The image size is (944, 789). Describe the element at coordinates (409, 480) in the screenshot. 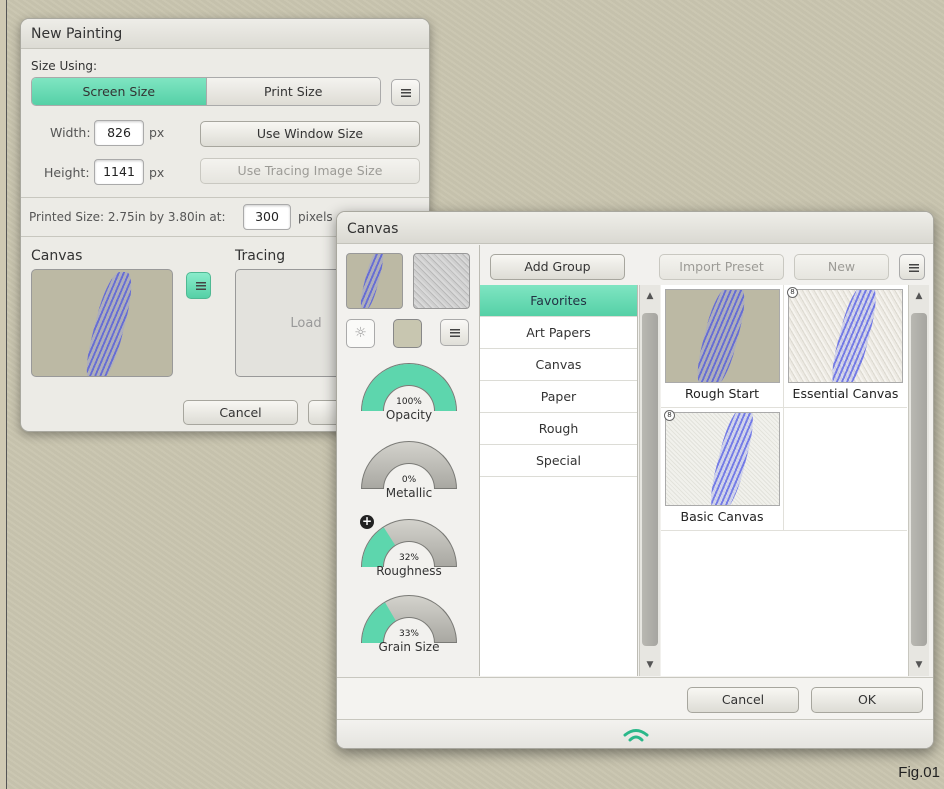

I see `metallic-value: 0%` at that location.